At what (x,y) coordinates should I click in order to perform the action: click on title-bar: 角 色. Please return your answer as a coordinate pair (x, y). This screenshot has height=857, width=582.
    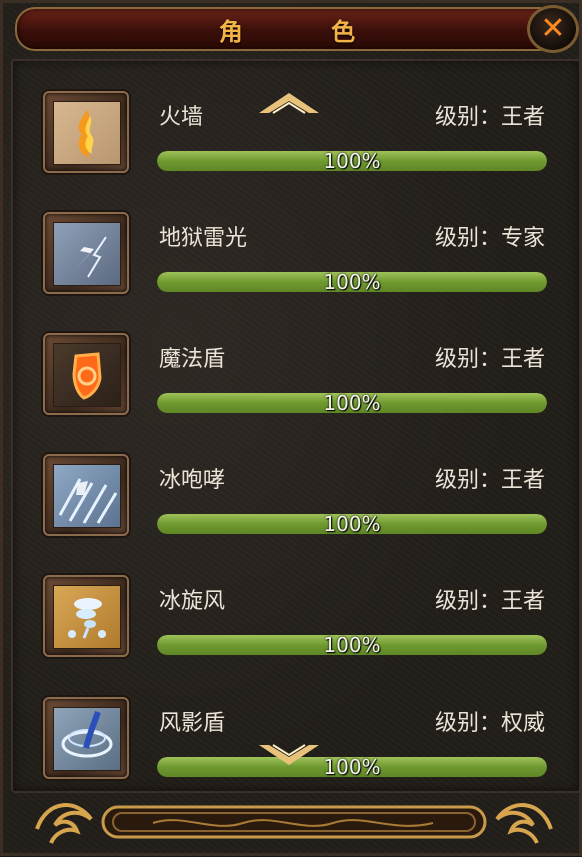
    Looking at the image, I should click on (287, 29).